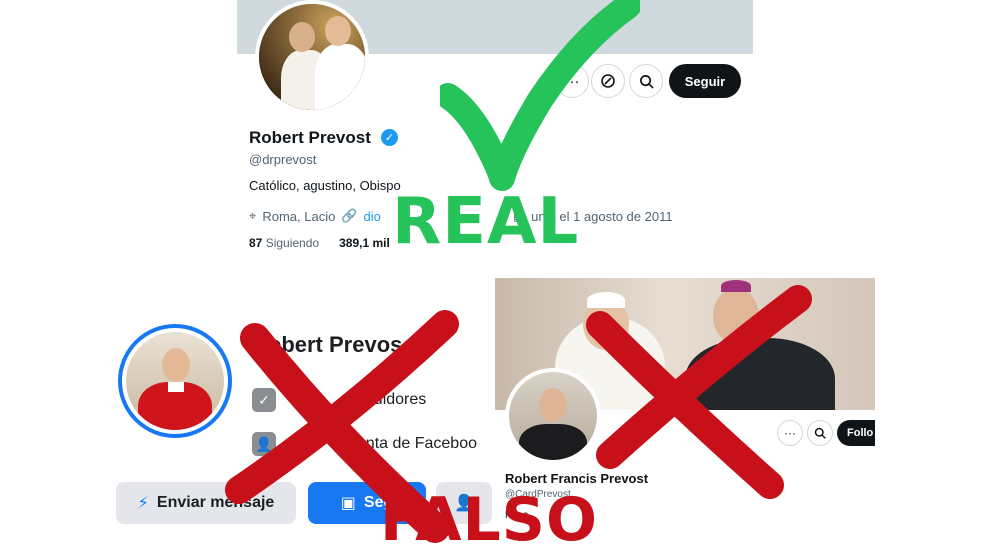 This screenshot has height=556, width=990. Describe the element at coordinates (608, 81) in the screenshot. I see `subscribe-icon` at that location.